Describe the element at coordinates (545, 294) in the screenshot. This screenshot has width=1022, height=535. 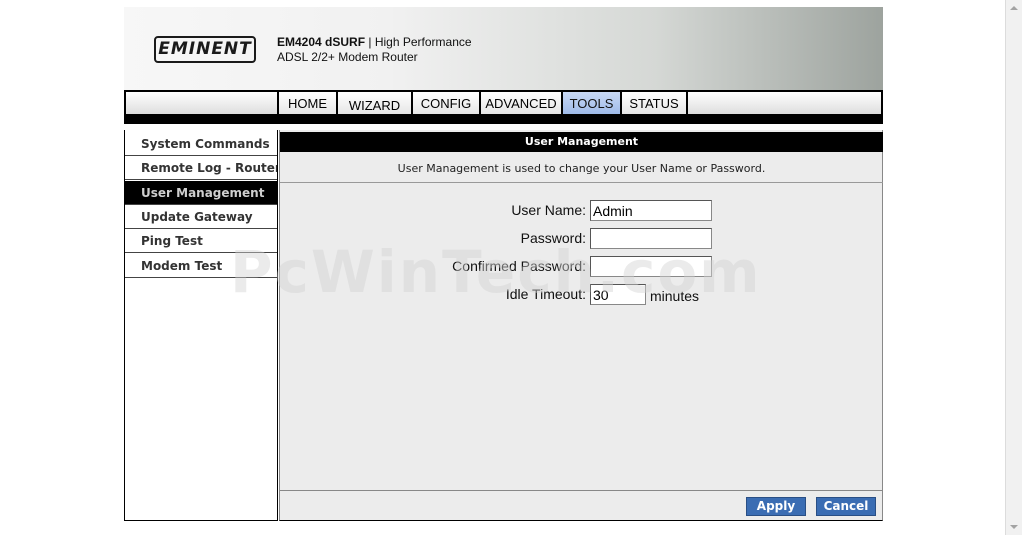
I see `idle-timeout-label: Idle Timeout:` at that location.